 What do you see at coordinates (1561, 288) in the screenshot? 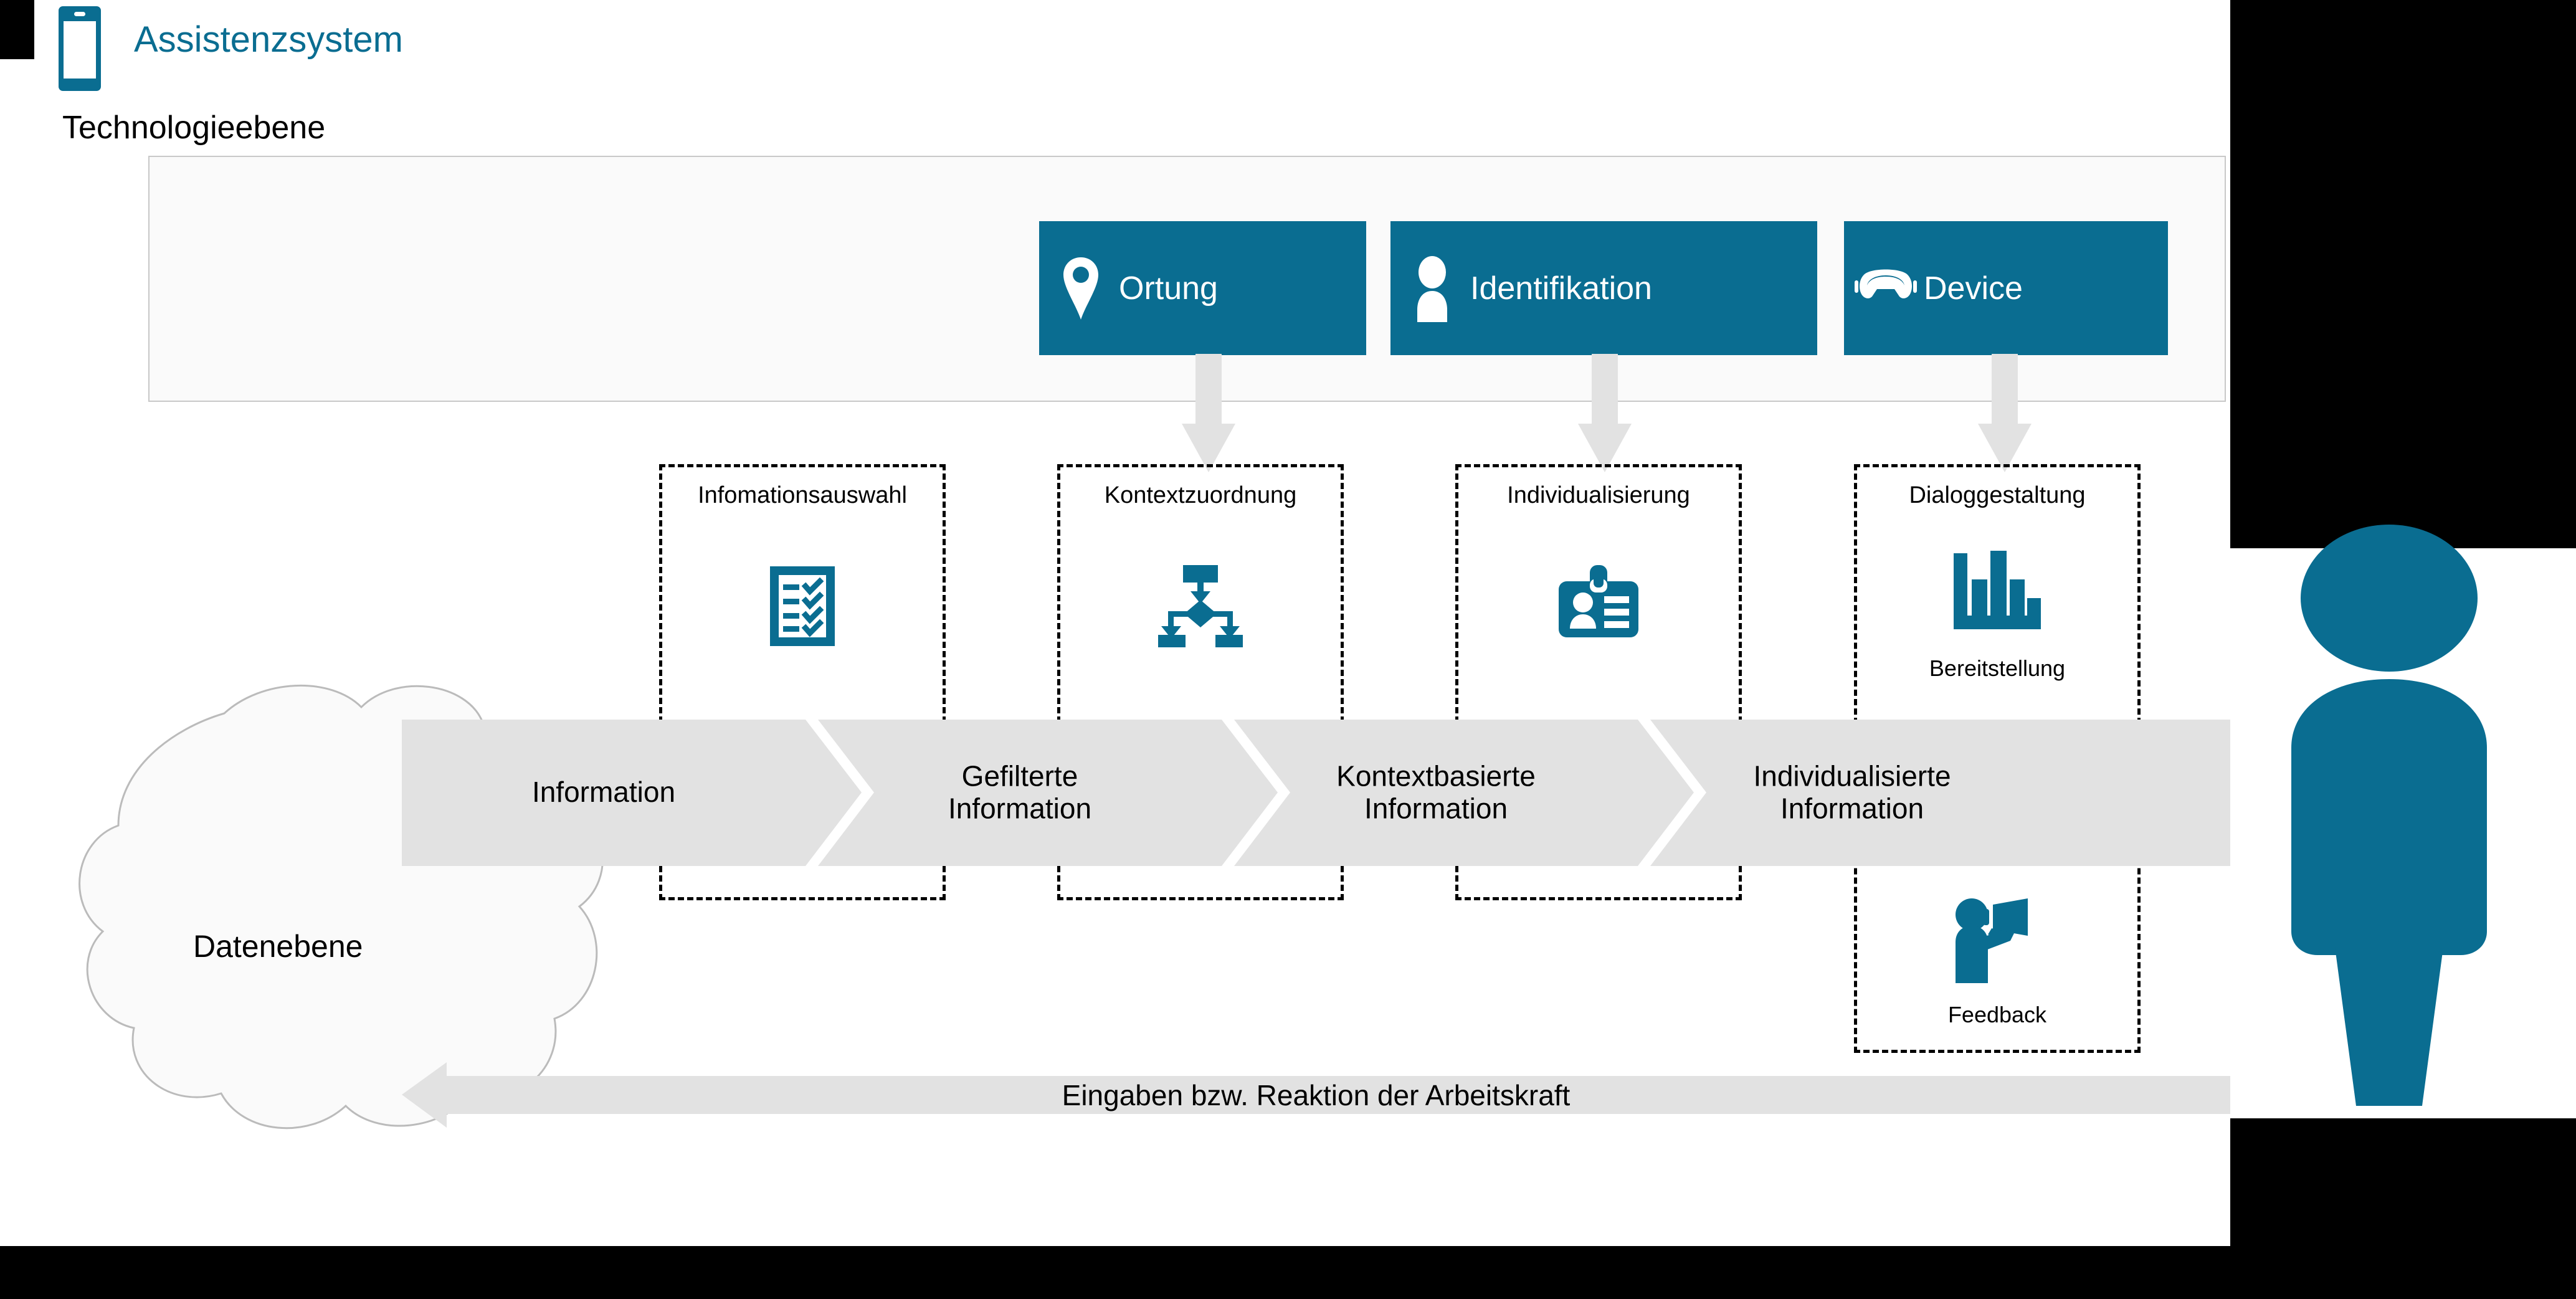
I see `tech-box-label: Identifikation` at bounding box center [1561, 288].